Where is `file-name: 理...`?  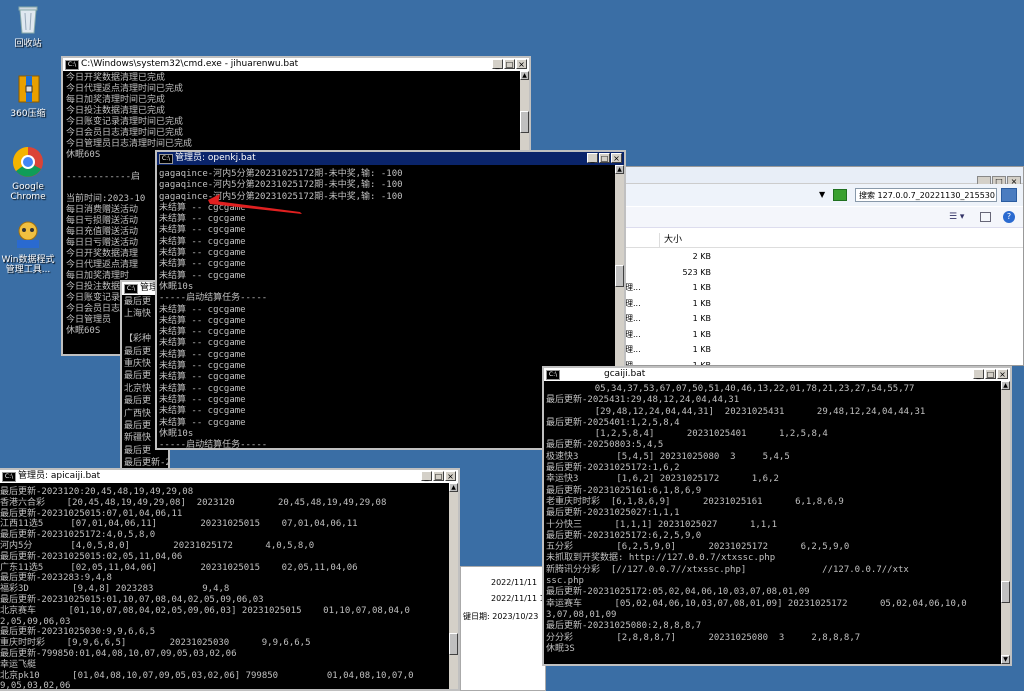
file-name: 理... is located at coordinates (633, 303).